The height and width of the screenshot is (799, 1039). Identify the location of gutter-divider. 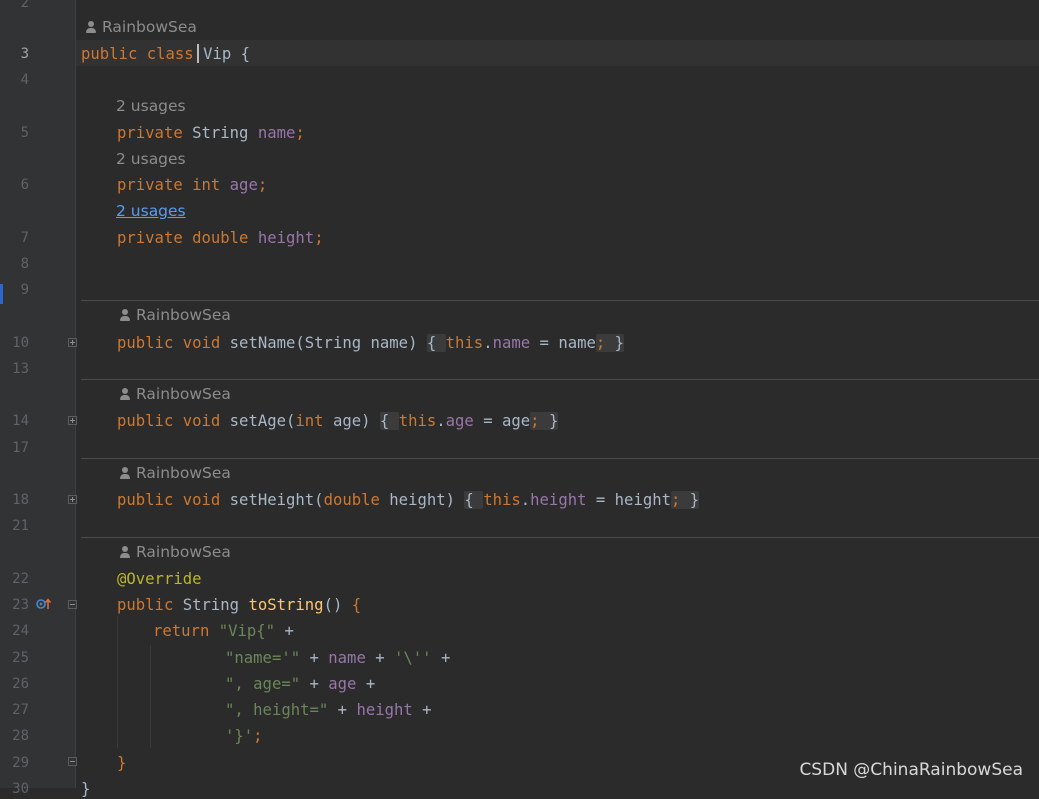
(75, 394).